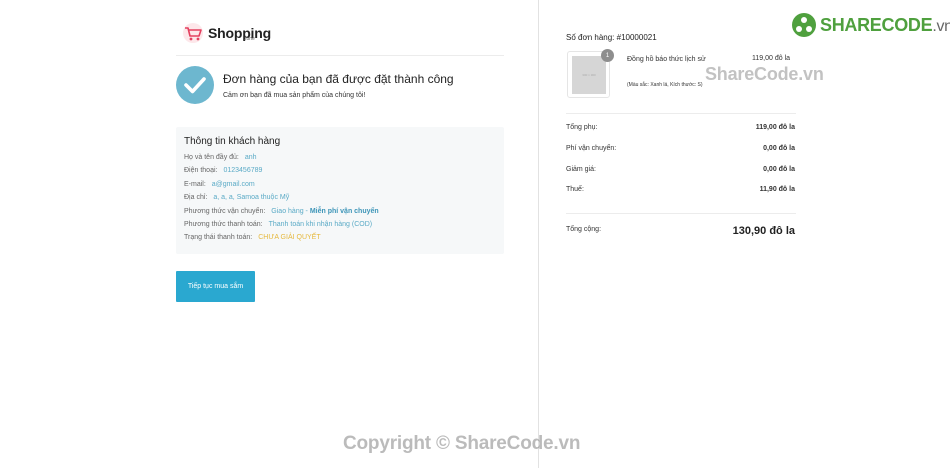 This screenshot has width=950, height=468. Describe the element at coordinates (193, 33) in the screenshot. I see `cart-icon` at that location.